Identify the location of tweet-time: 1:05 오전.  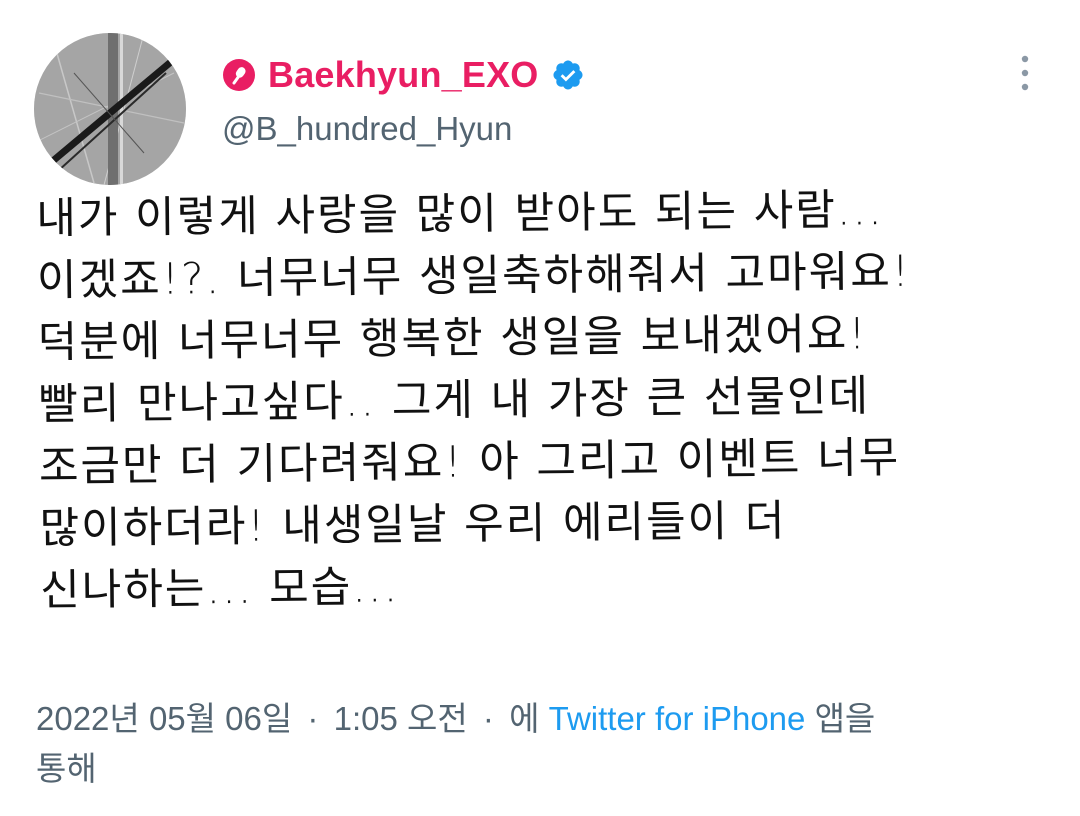
(401, 718).